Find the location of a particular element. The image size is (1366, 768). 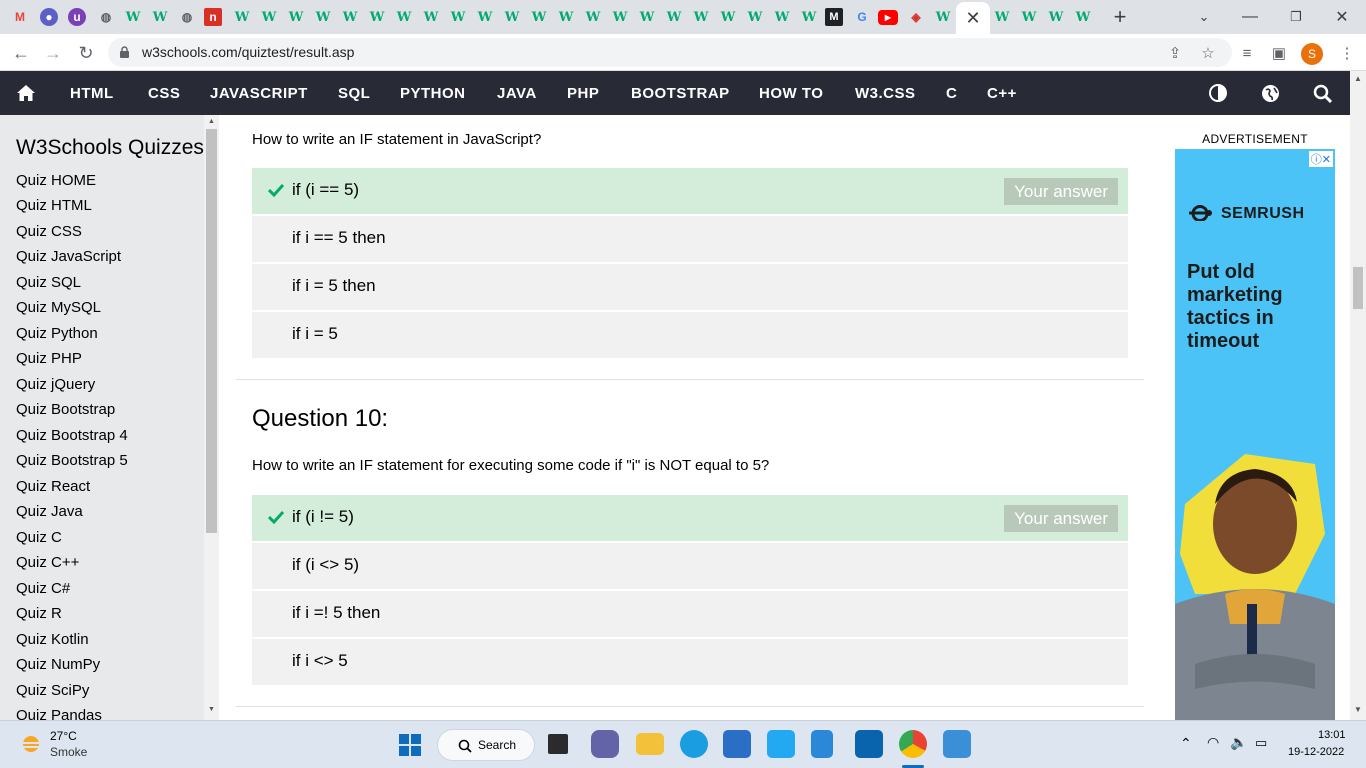

active-tab-close-icon: ✕ is located at coordinates (973, 18).